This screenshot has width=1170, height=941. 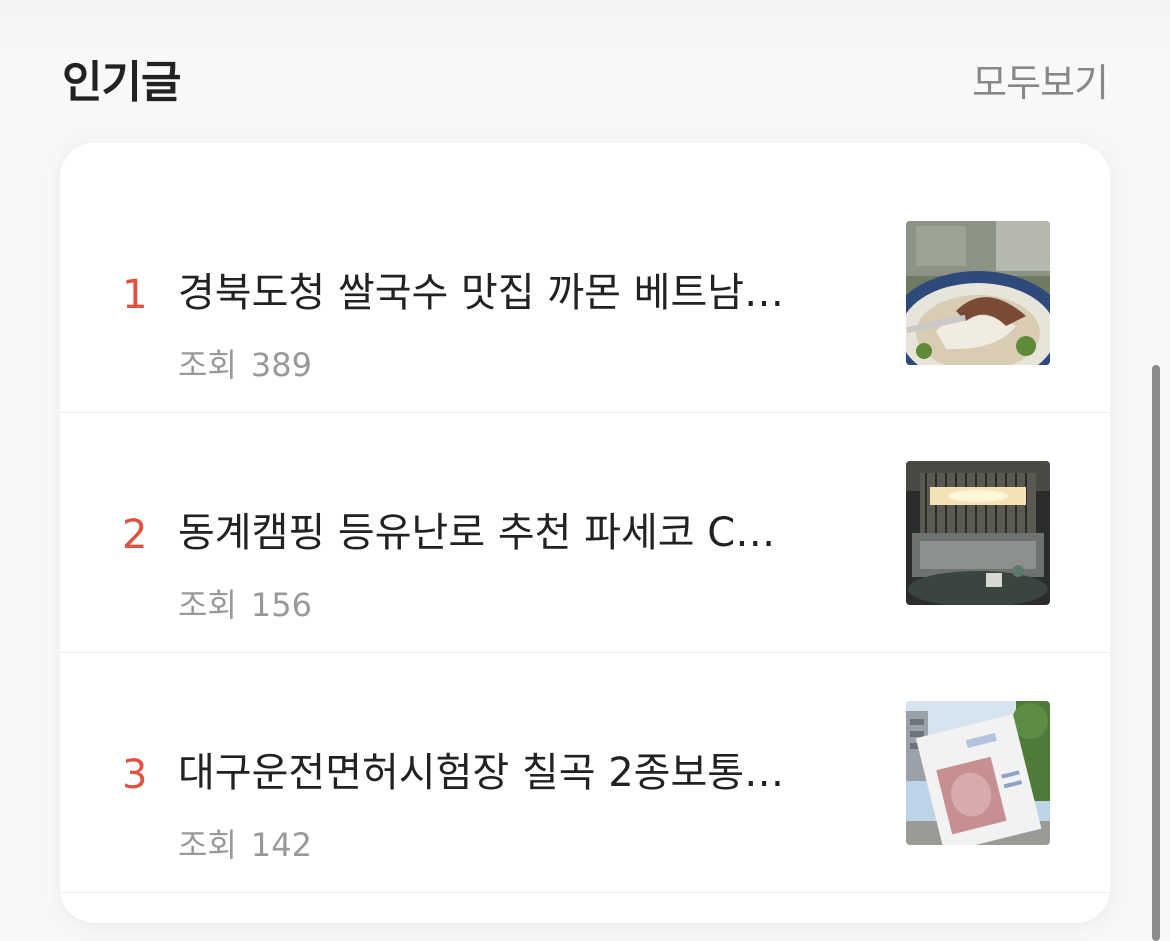 What do you see at coordinates (121, 82) in the screenshot?
I see `section-title: 인기글` at bounding box center [121, 82].